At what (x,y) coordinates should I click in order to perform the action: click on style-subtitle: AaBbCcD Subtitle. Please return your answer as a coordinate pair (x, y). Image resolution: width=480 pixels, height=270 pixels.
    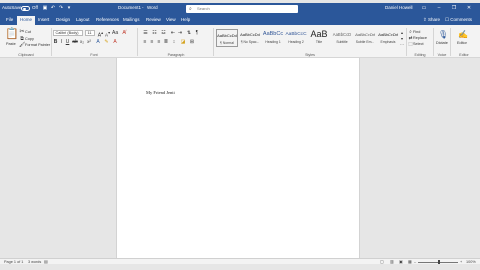
    Looking at the image, I should click on (342, 38).